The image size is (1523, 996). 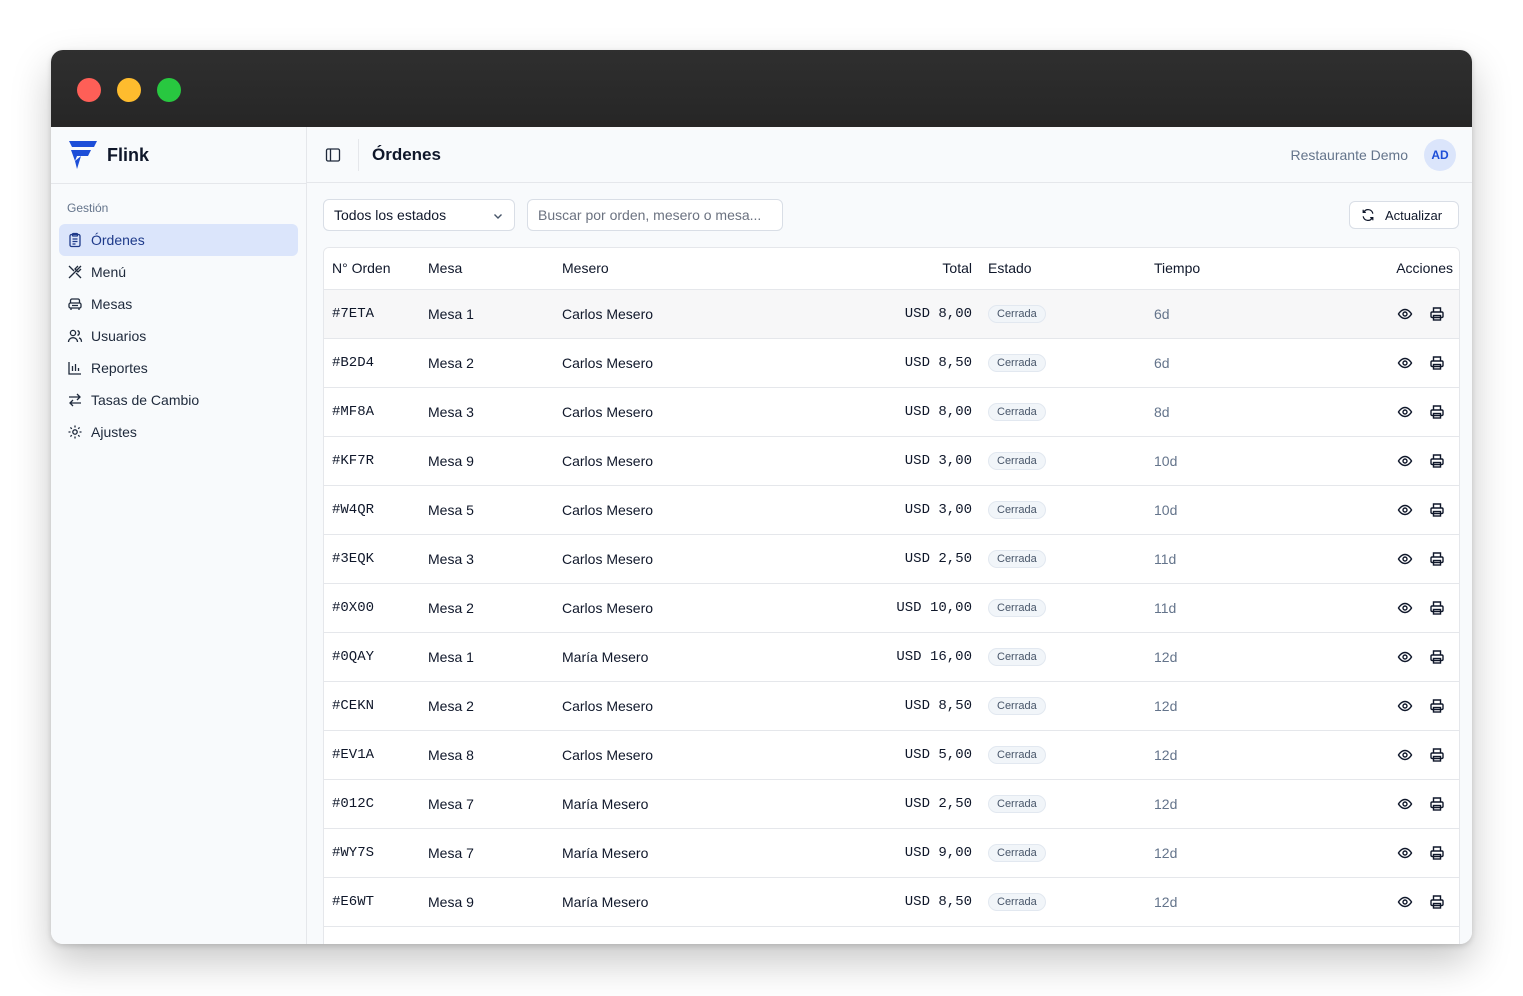 What do you see at coordinates (1228, 902) in the screenshot?
I see `order-tiempo: 12d` at bounding box center [1228, 902].